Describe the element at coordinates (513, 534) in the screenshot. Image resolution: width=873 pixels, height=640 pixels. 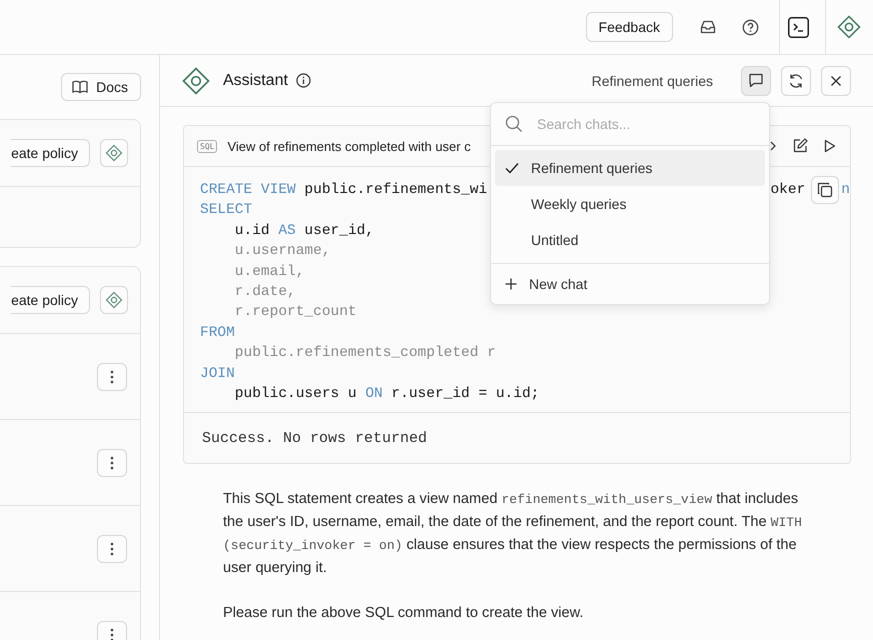
I see `assistant-message: This SQL statement creates a view named refinements_with_users_view that includes the user's ID, username, email, the date of the refinement, and the report count. The WITH (security_invoker = on) clause ensures that the view respects the permissions of the user querying it.` at that location.